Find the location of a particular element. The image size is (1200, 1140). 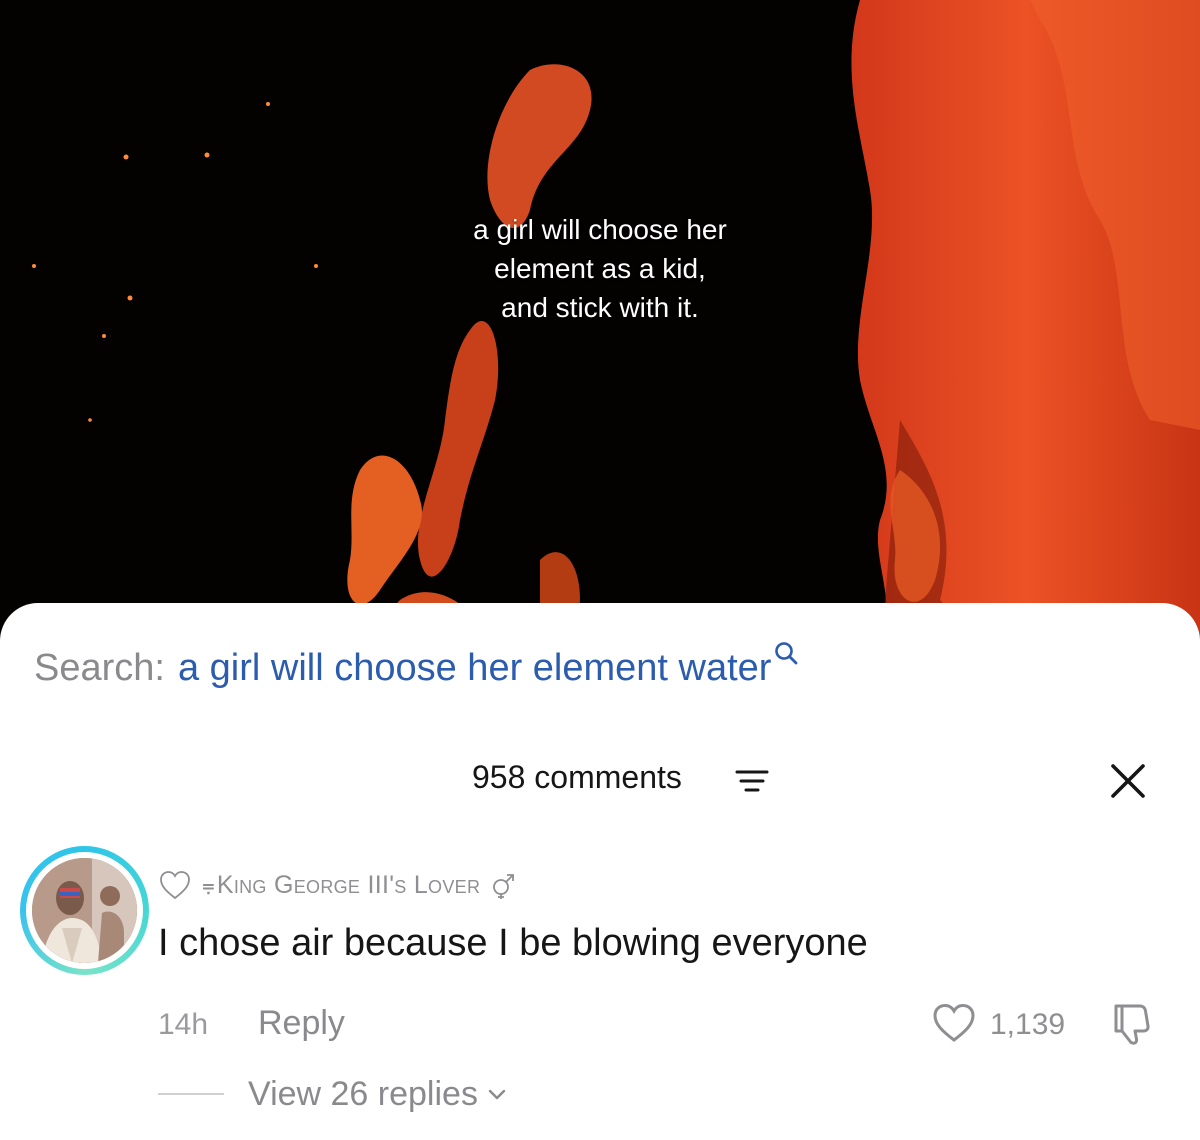

username-decoration: ⩦ is located at coordinates (208, 884).